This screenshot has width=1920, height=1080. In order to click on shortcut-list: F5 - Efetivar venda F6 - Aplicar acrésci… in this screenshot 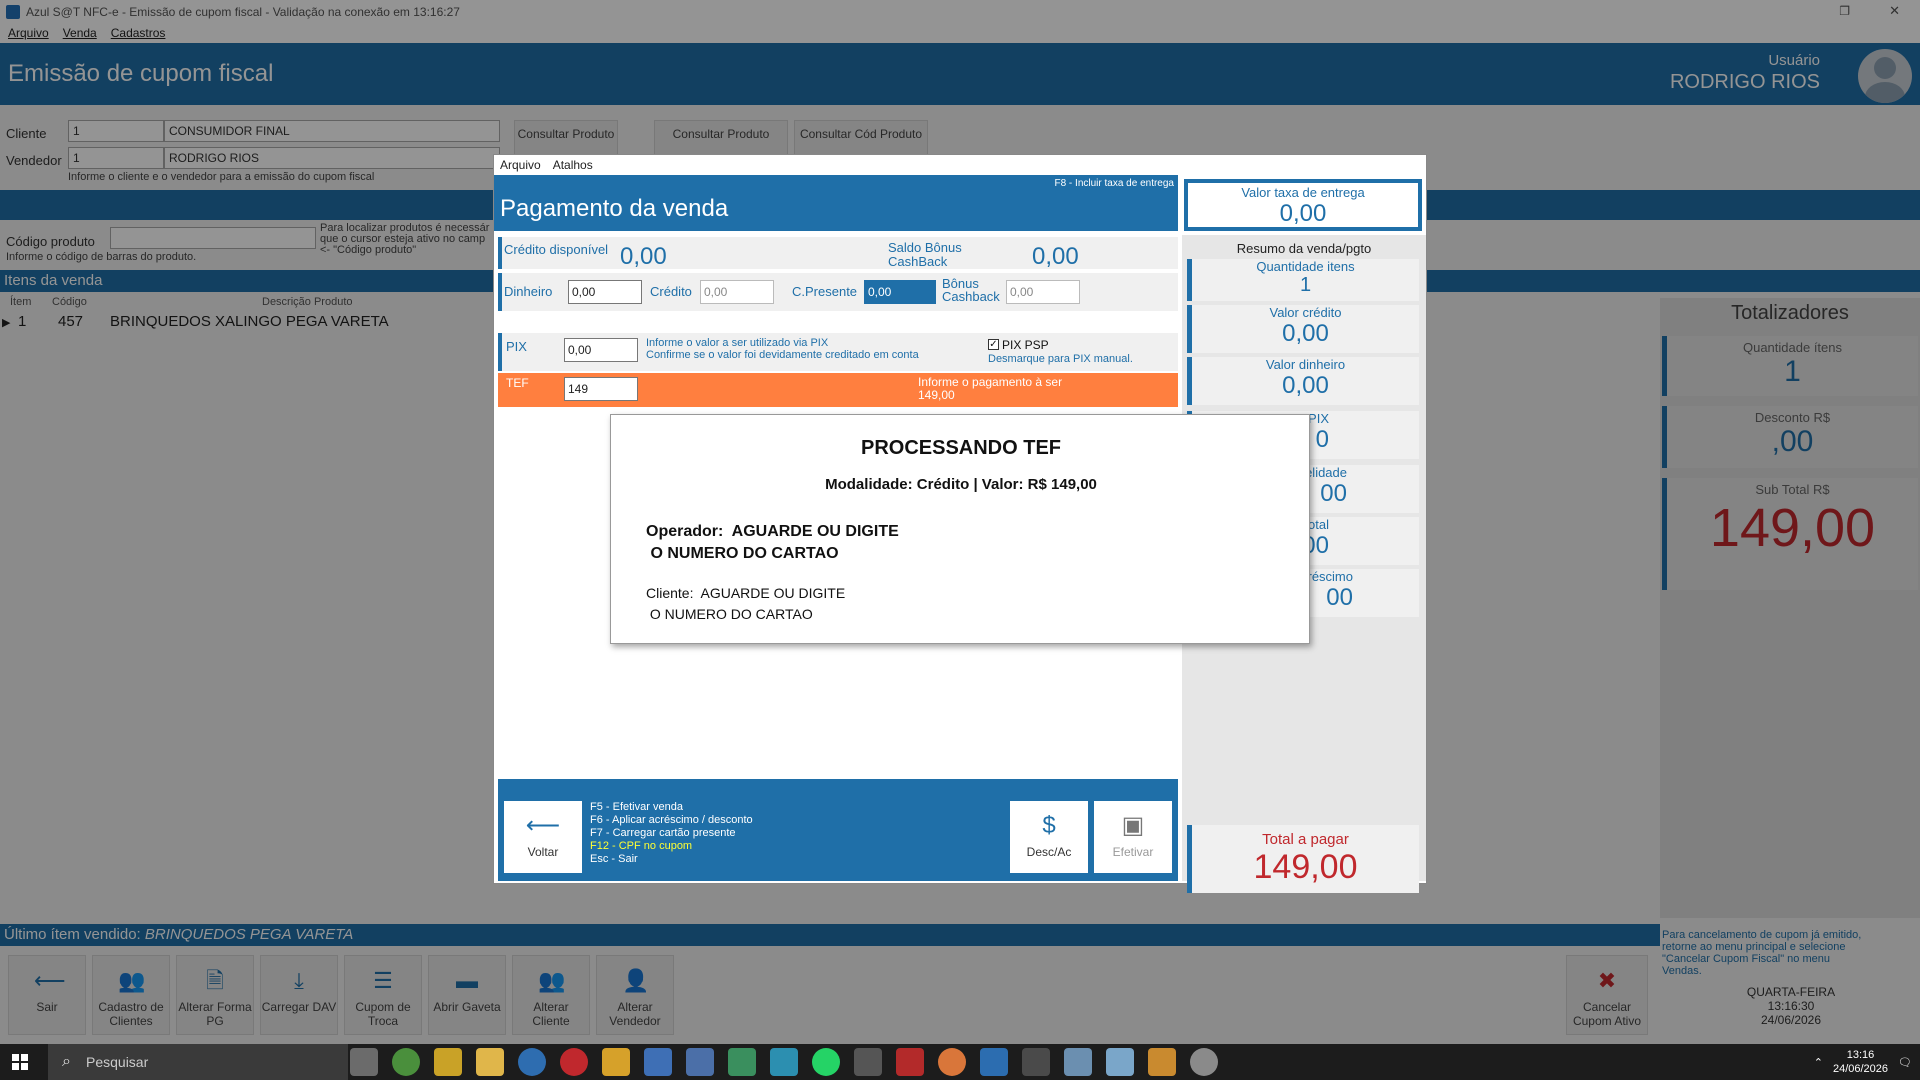, I will do `click(671, 833)`.